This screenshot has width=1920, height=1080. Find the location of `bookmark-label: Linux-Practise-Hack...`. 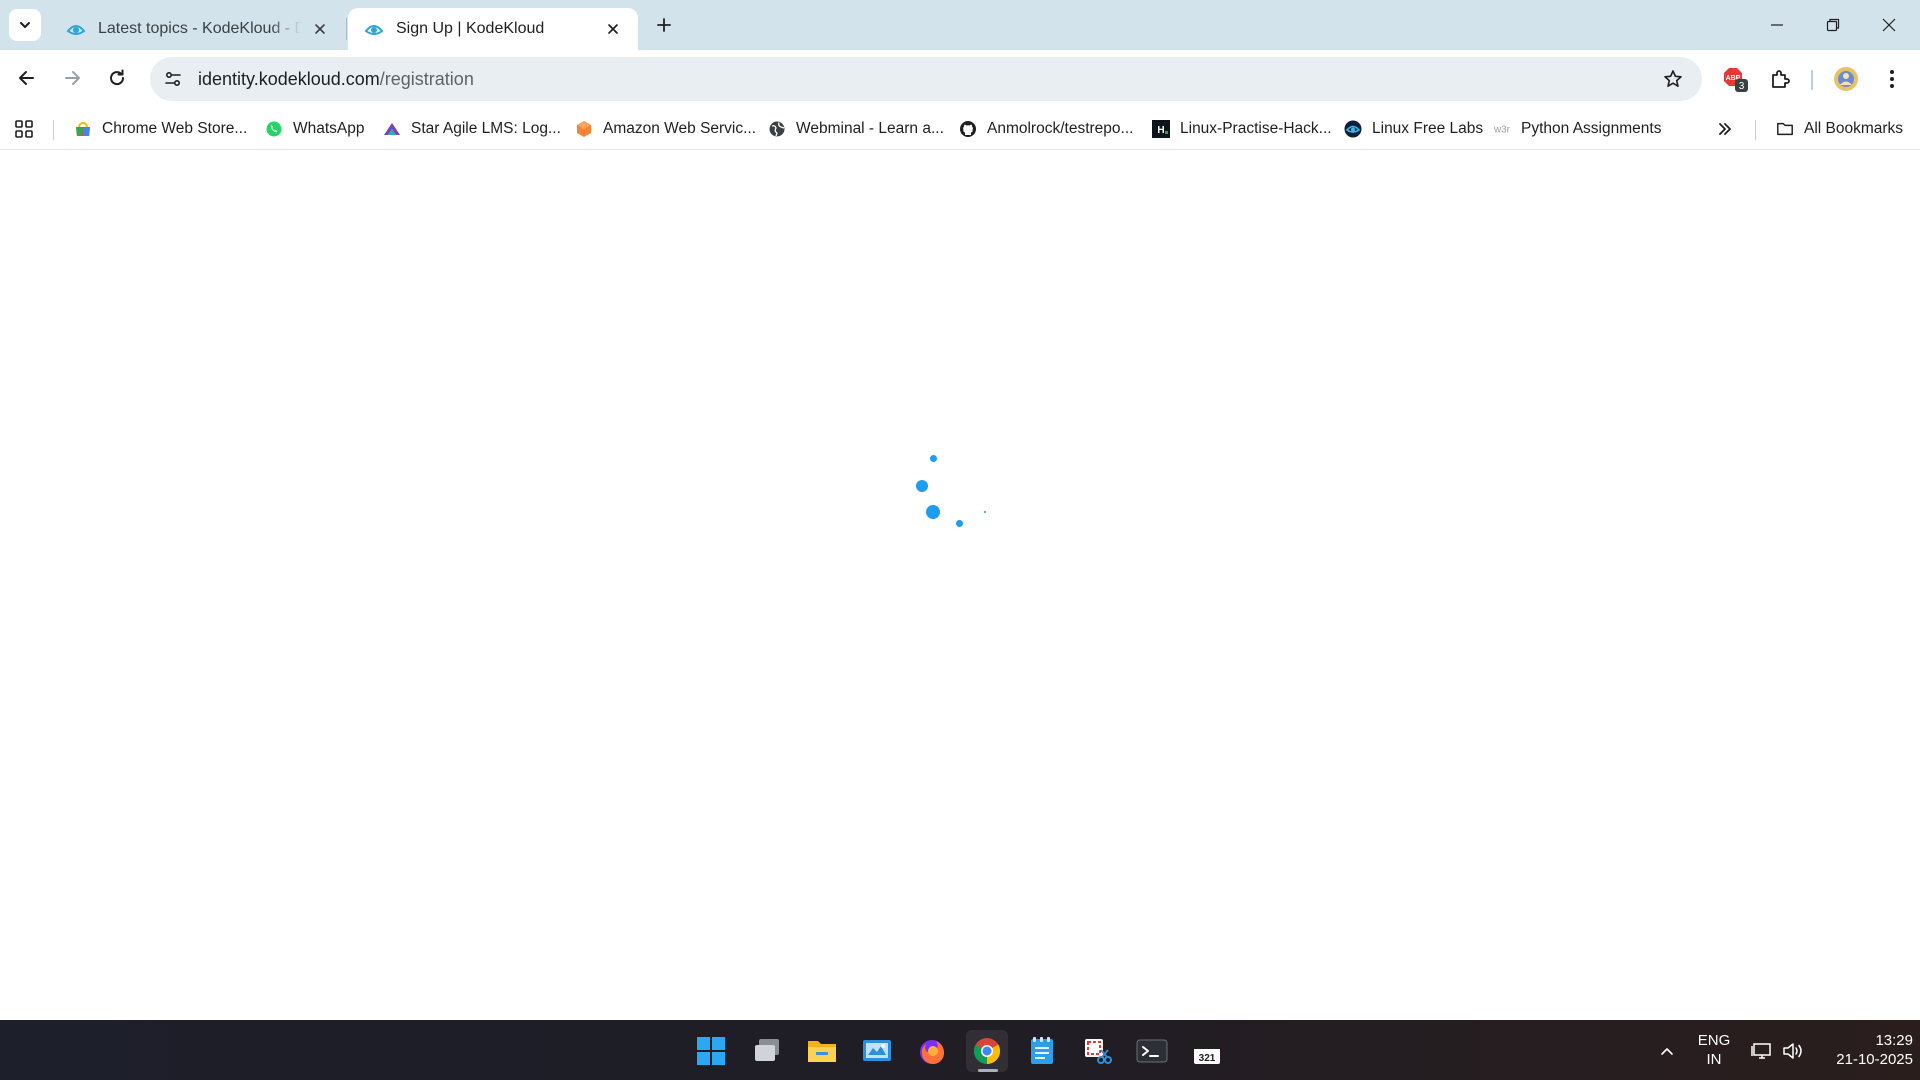

bookmark-label: Linux-Practise-Hack... is located at coordinates (1256, 128).